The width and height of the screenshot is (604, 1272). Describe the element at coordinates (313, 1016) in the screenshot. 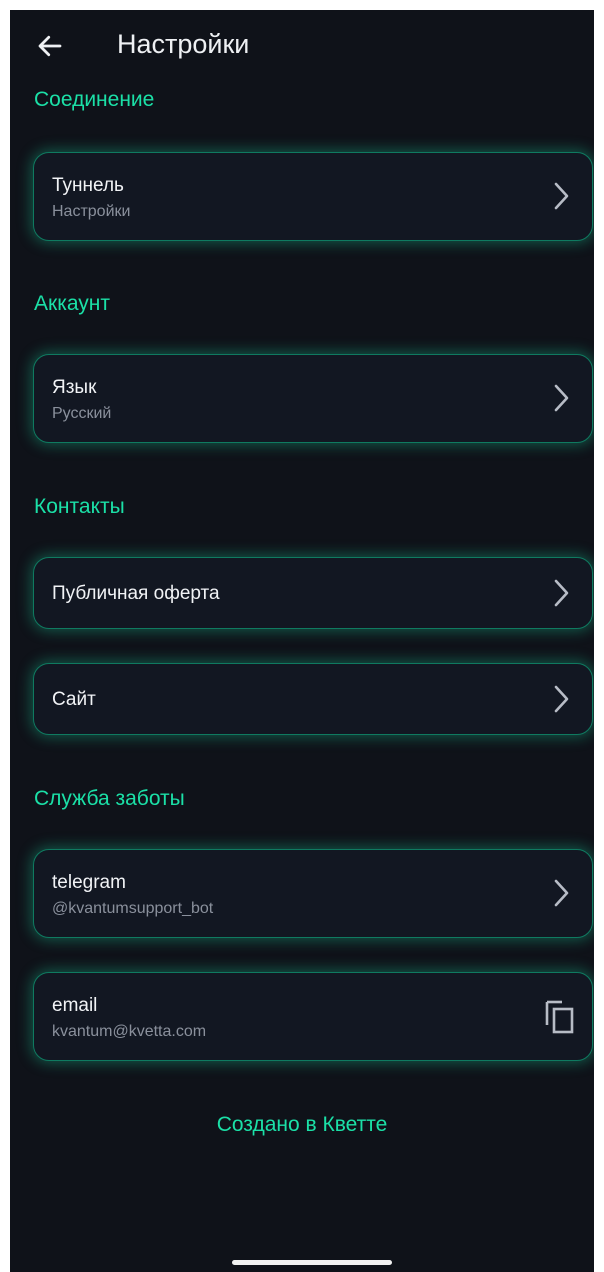

I see `email-support-item: email kvantum@kvetta.com` at that location.